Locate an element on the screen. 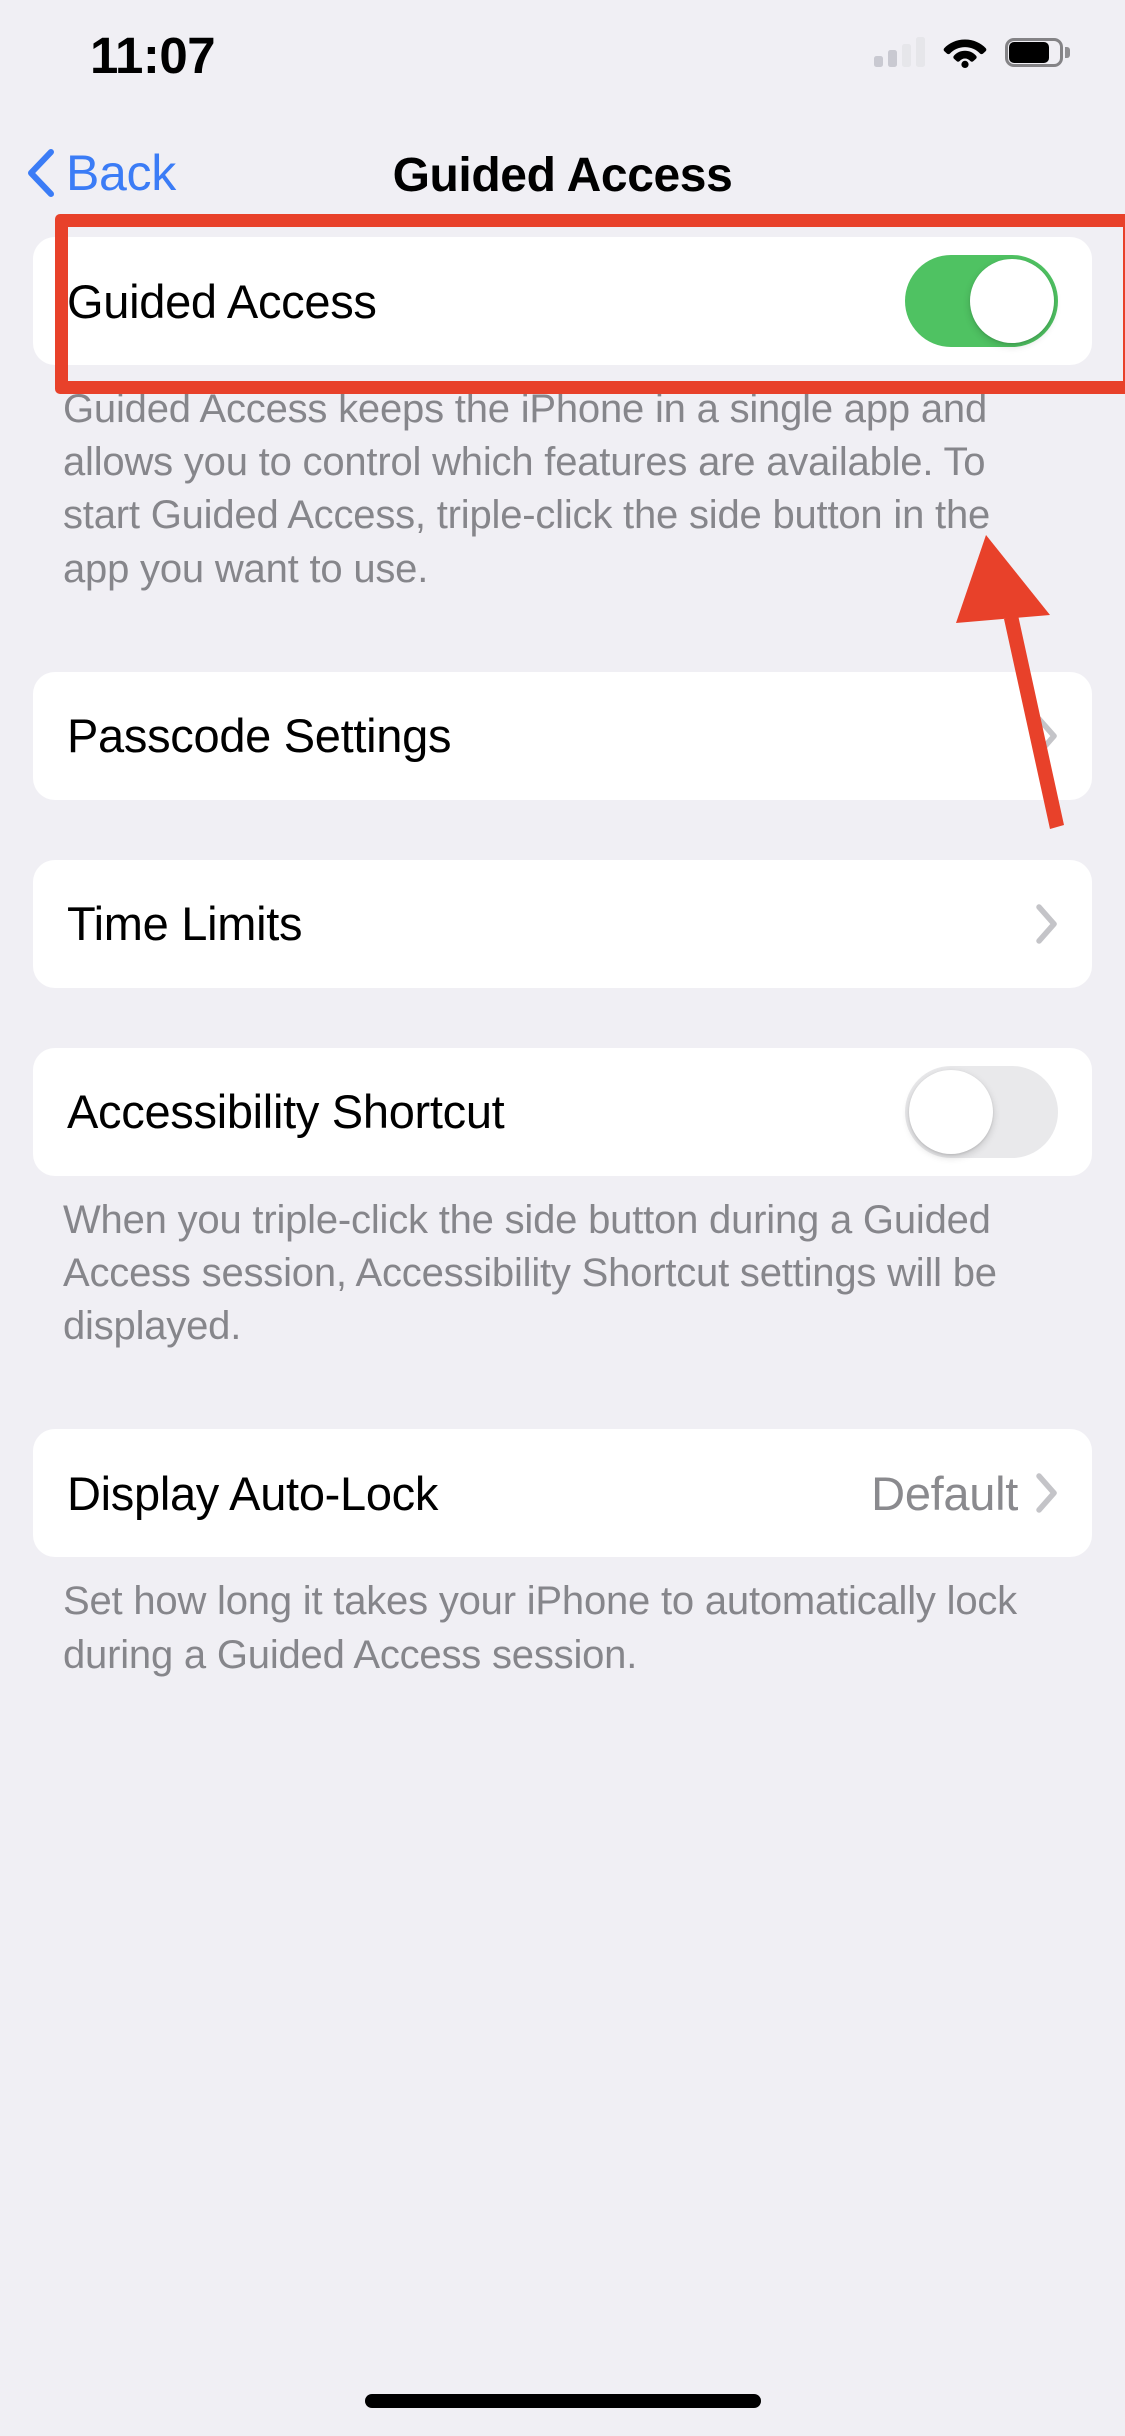 This screenshot has height=2436, width=1125. battery-icon is located at coordinates (1037, 52).